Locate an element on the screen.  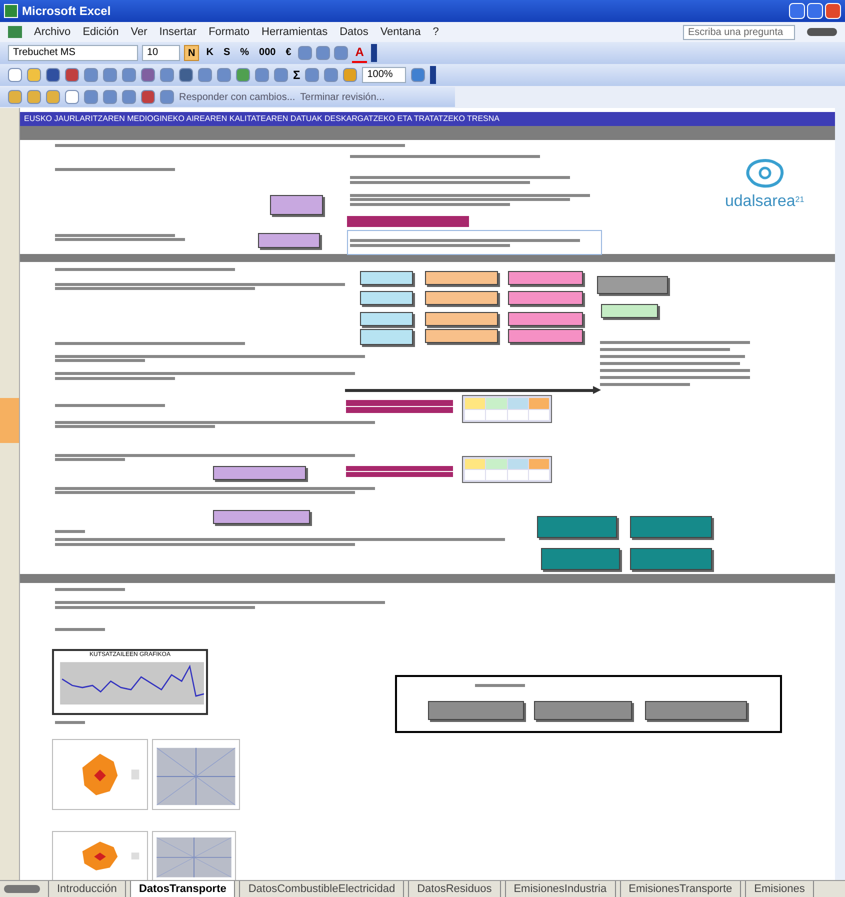
sheet-tab: Emisiones is located at coordinates (779, 889).